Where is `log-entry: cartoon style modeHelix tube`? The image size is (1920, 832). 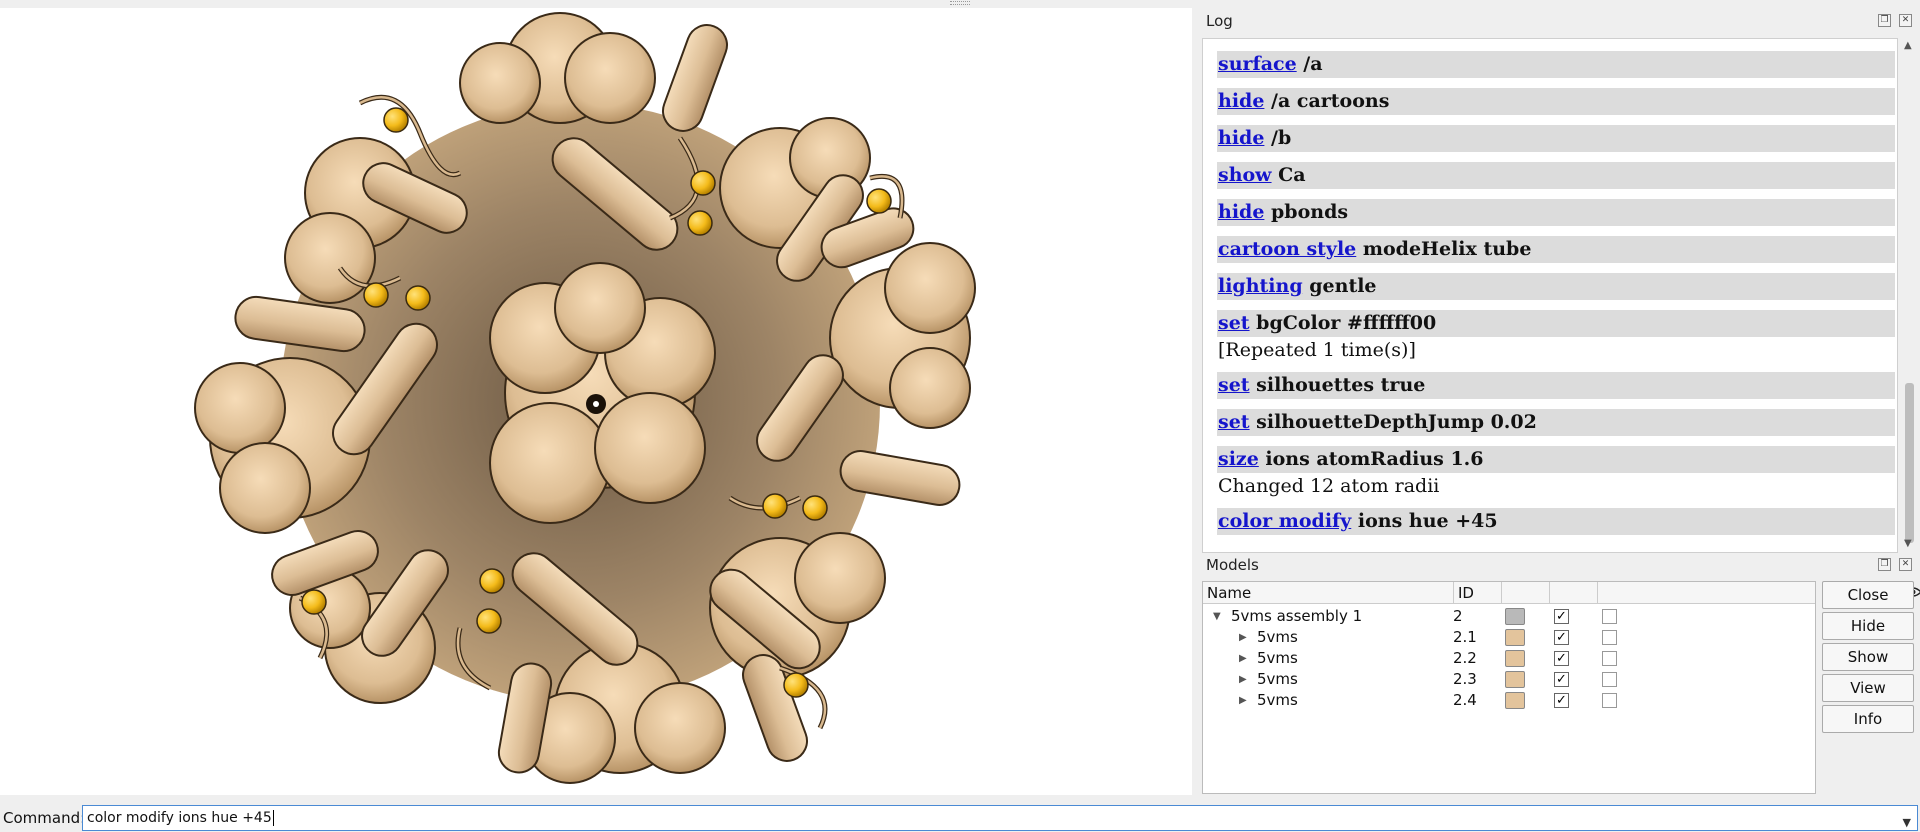 log-entry: cartoon style modeHelix tube is located at coordinates (1556, 249).